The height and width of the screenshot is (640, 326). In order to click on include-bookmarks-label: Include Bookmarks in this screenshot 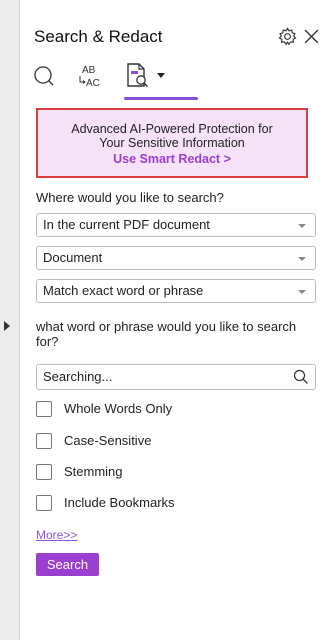, I will do `click(119, 502)`.